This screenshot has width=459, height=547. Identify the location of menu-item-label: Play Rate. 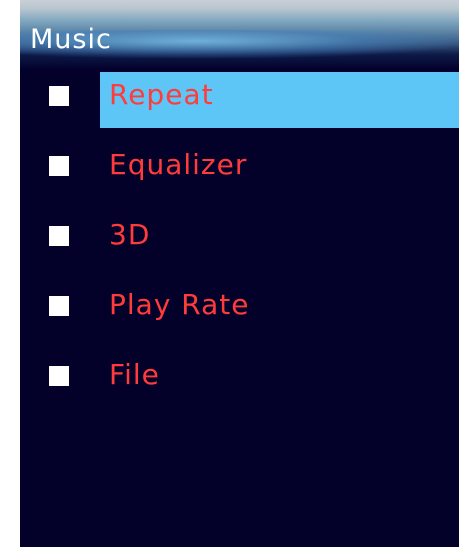
(179, 304).